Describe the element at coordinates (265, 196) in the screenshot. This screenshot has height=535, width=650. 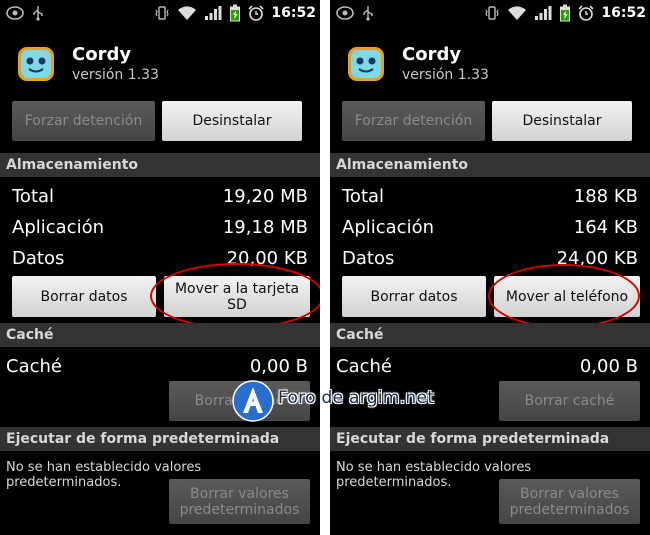
I see `storage-total-value: 19,20 MB` at that location.